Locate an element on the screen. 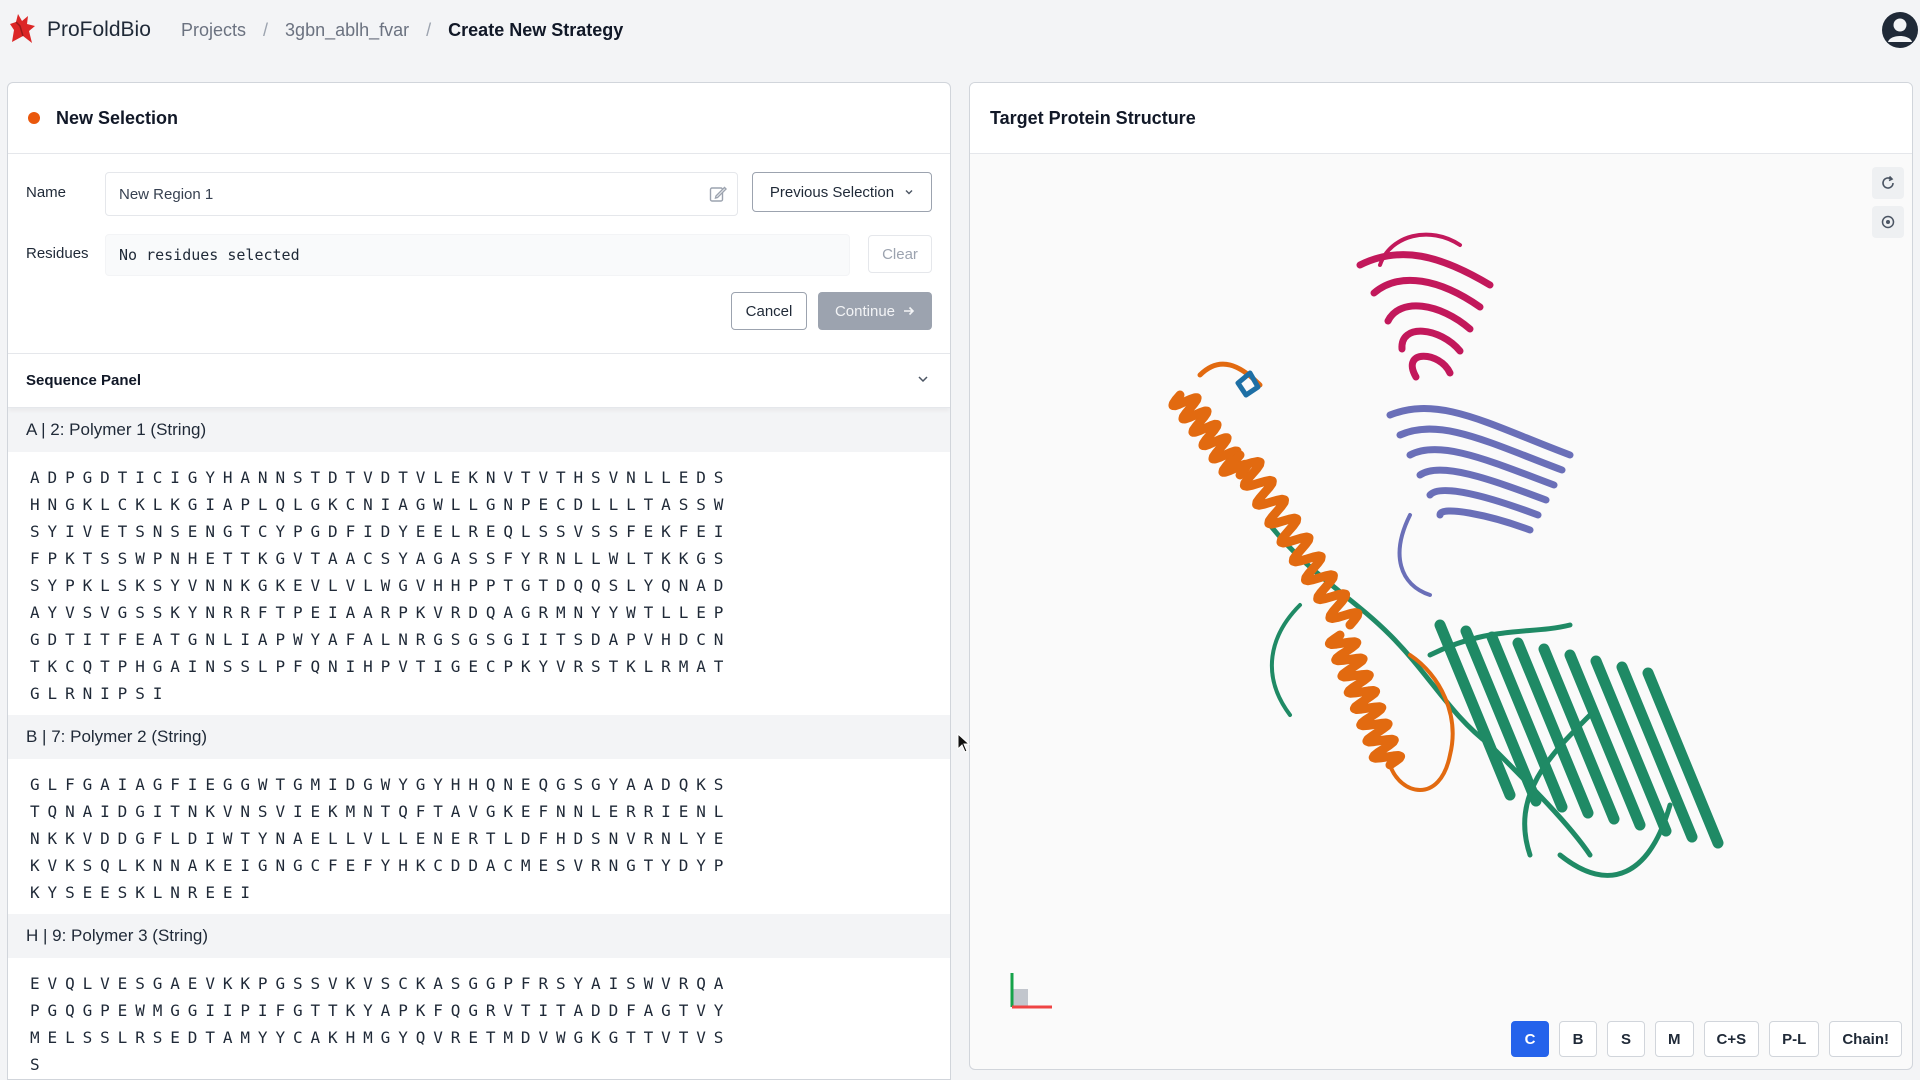 This screenshot has width=1920, height=1080. sequence-line: TQNAIDGITNKVNSVIEKMNTQFTAVGKEFNNLERRIENL is located at coordinates (490, 811).